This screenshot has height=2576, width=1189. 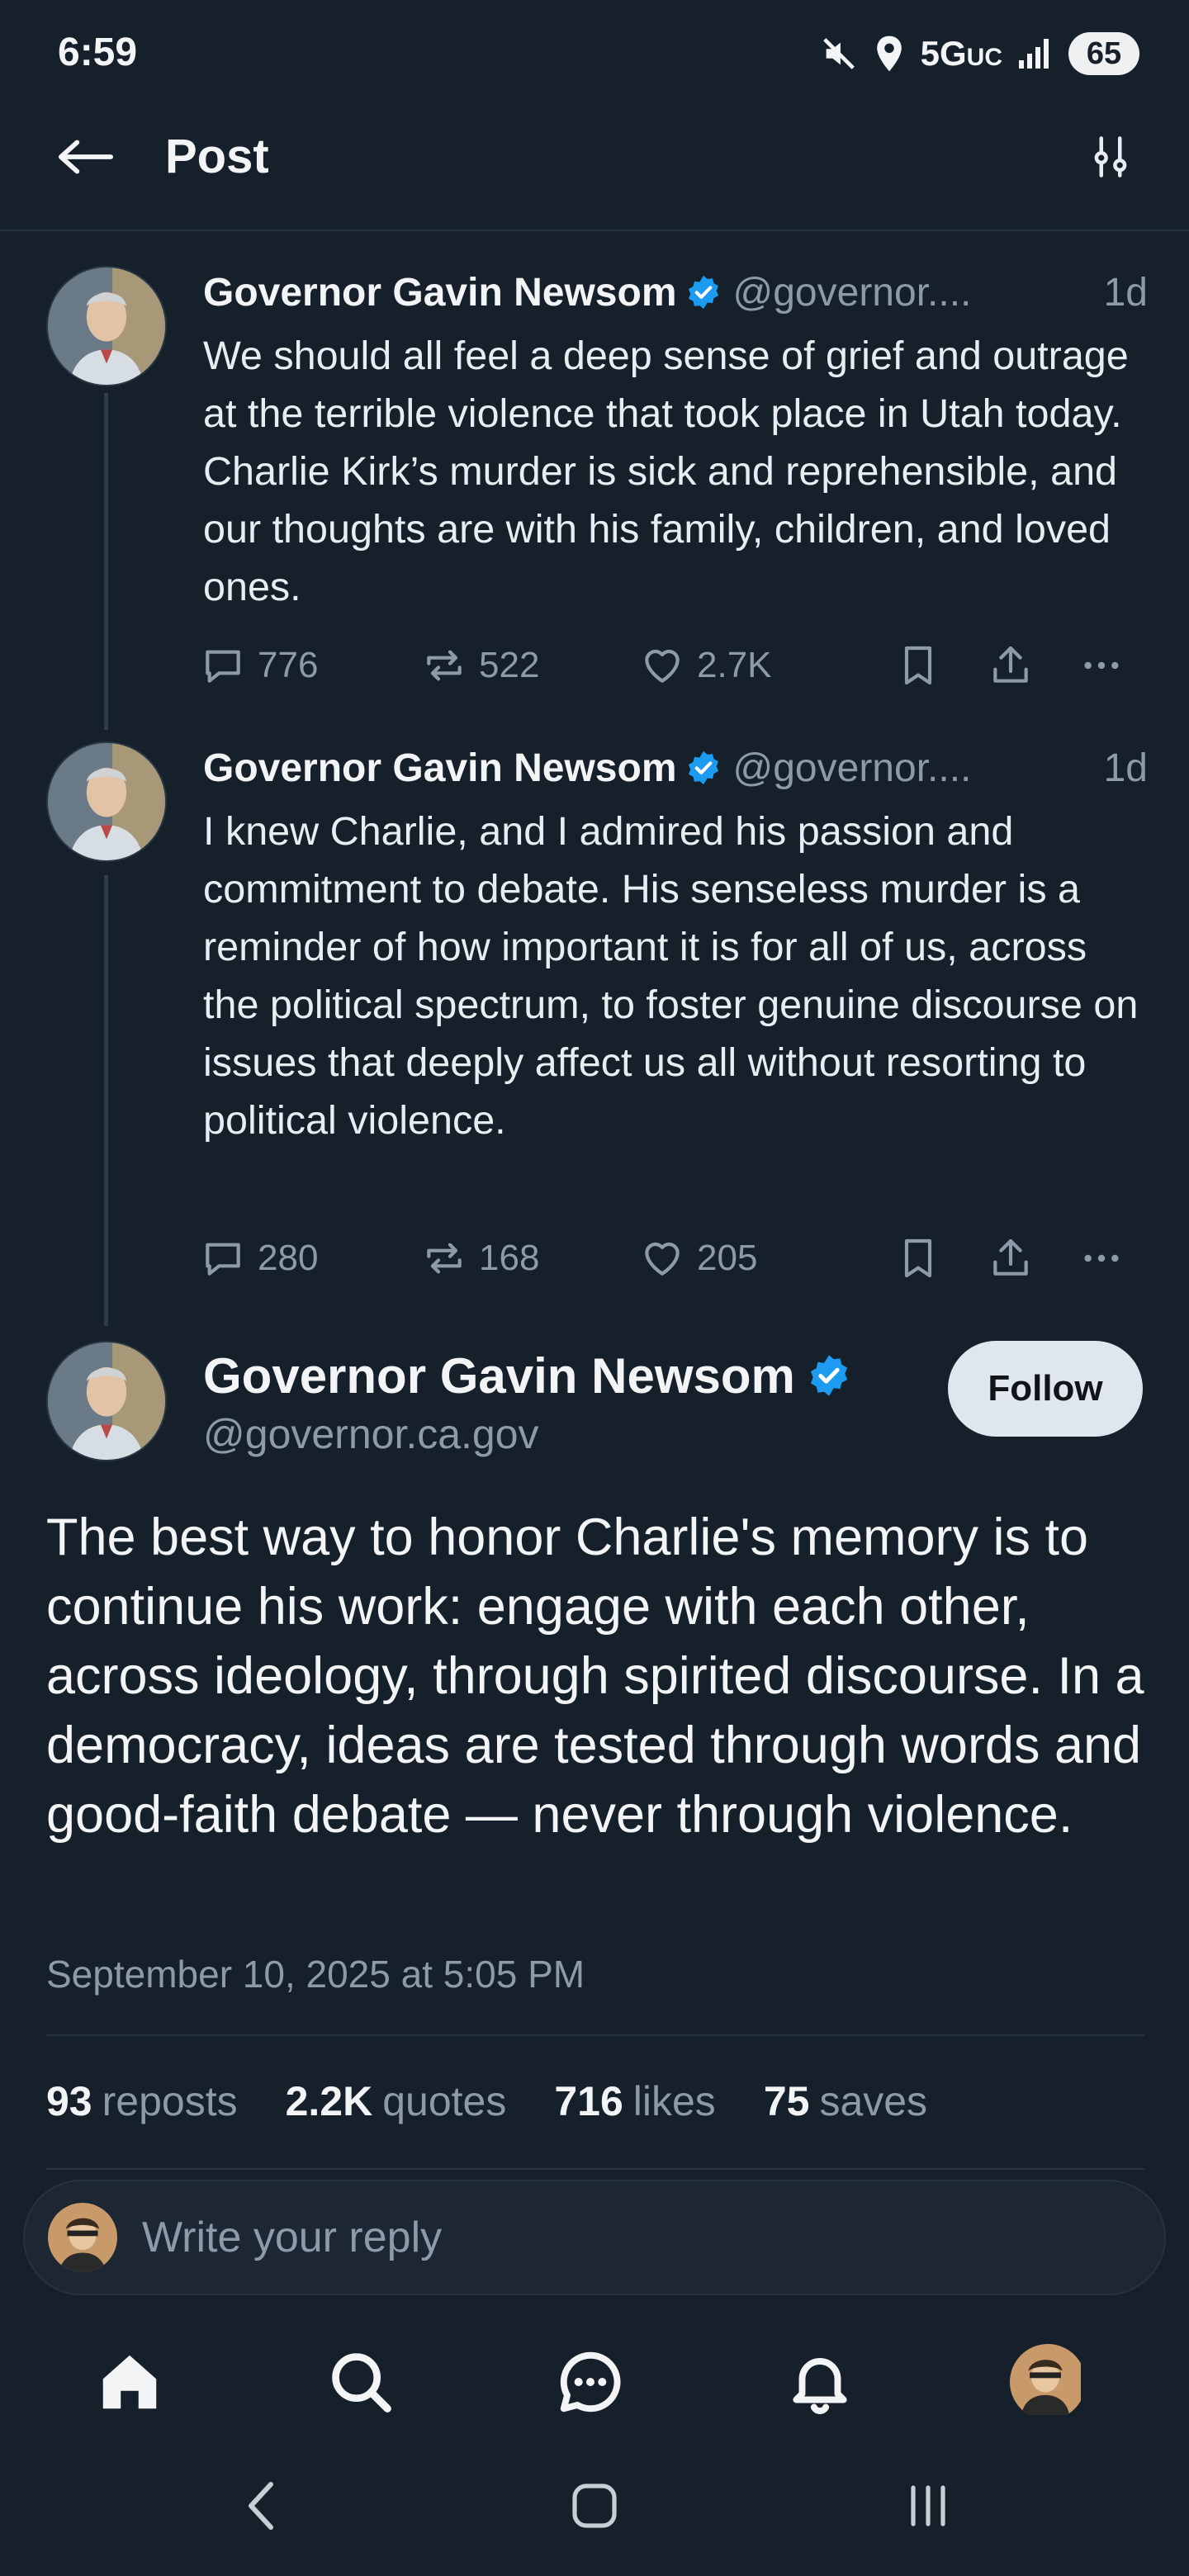 I want to click on tweet-actions: 776 522 2.7K, so click(x=594, y=665).